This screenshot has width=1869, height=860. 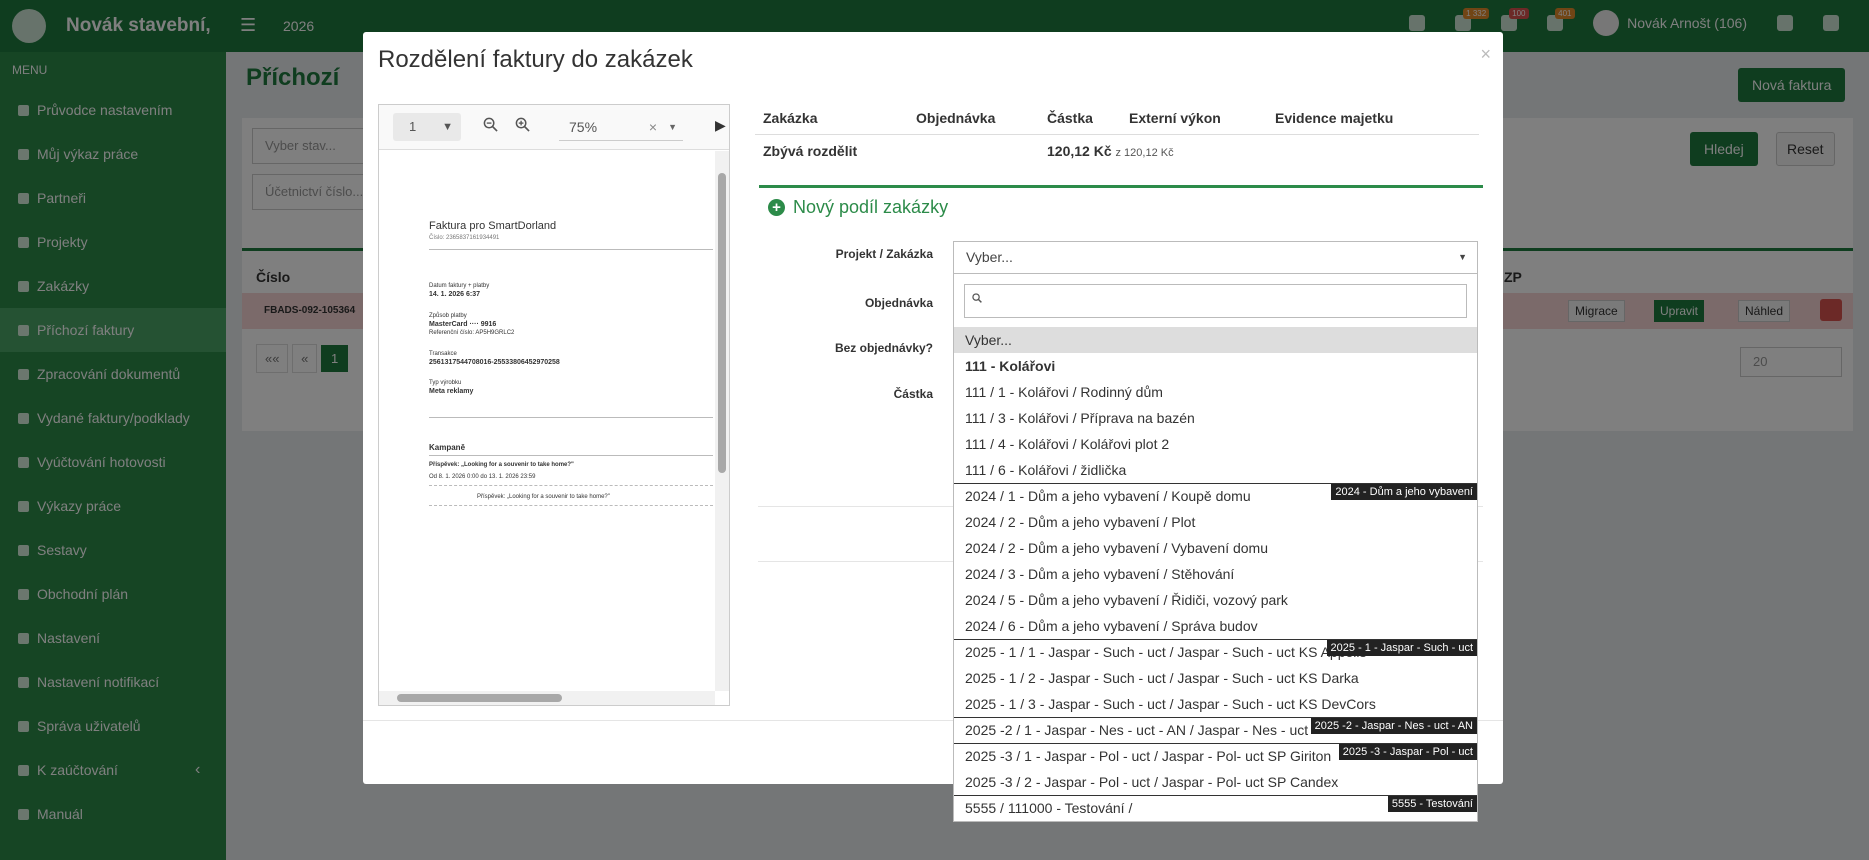 What do you see at coordinates (1215, 257) in the screenshot?
I see `project-select: Vyber... ▼` at bounding box center [1215, 257].